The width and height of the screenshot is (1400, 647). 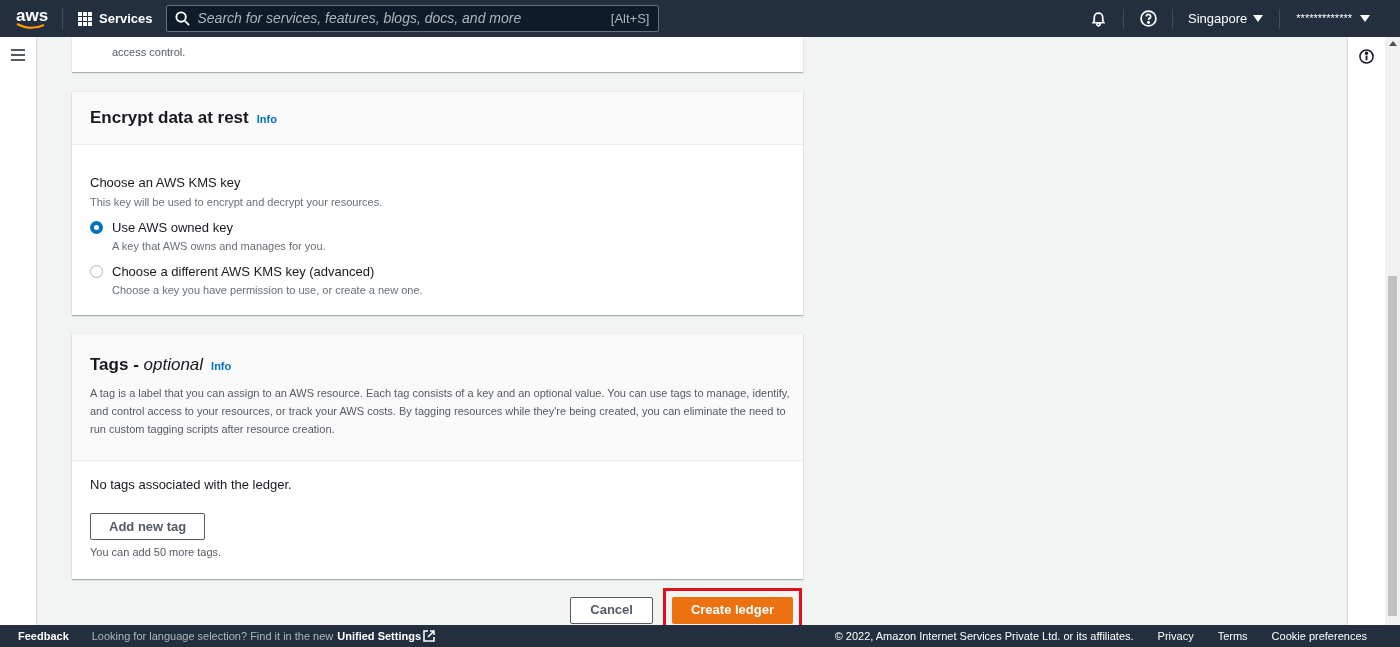 What do you see at coordinates (984, 636) in the screenshot?
I see `copyright: © 2022, Amazon Internet Services Private Ltd. or its affiliates.` at bounding box center [984, 636].